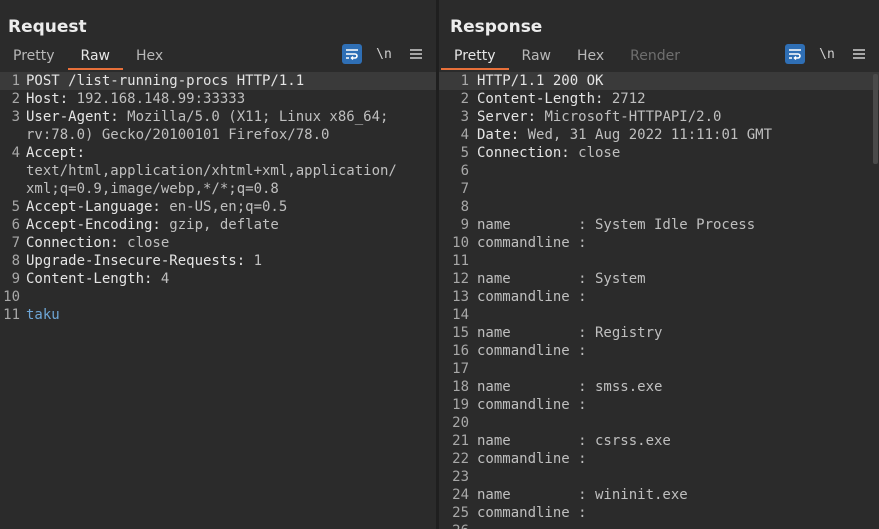 Image resolution: width=879 pixels, height=529 pixels. Describe the element at coordinates (519, 459) in the screenshot. I see `response-line: 22 commandline :` at that location.